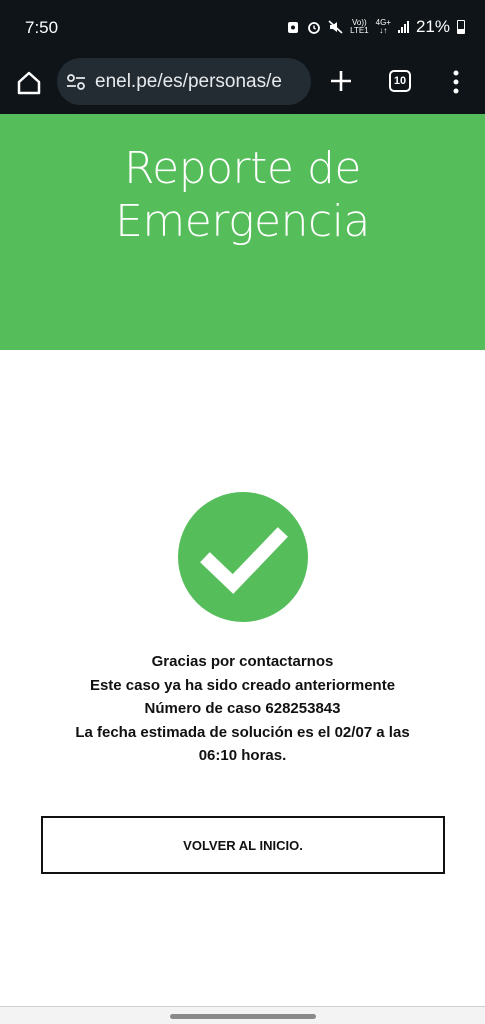  I want to click on checkmark-icon, so click(243, 557).